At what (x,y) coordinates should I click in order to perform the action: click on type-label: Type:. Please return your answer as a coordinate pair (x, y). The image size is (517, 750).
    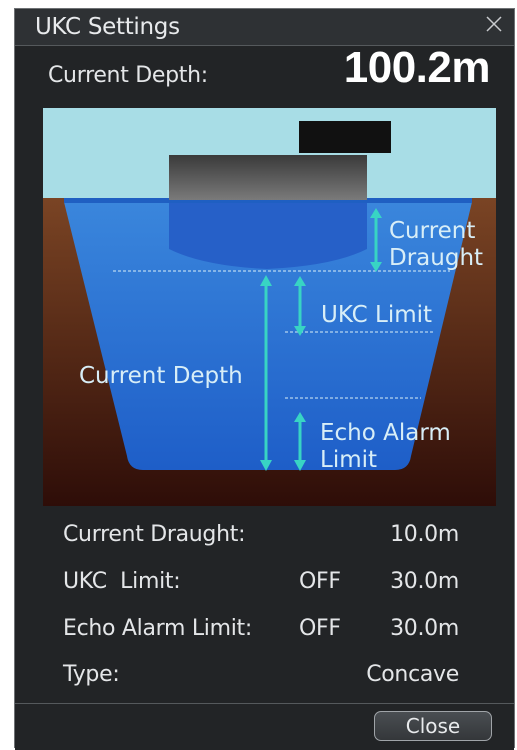
    Looking at the image, I should click on (91, 674).